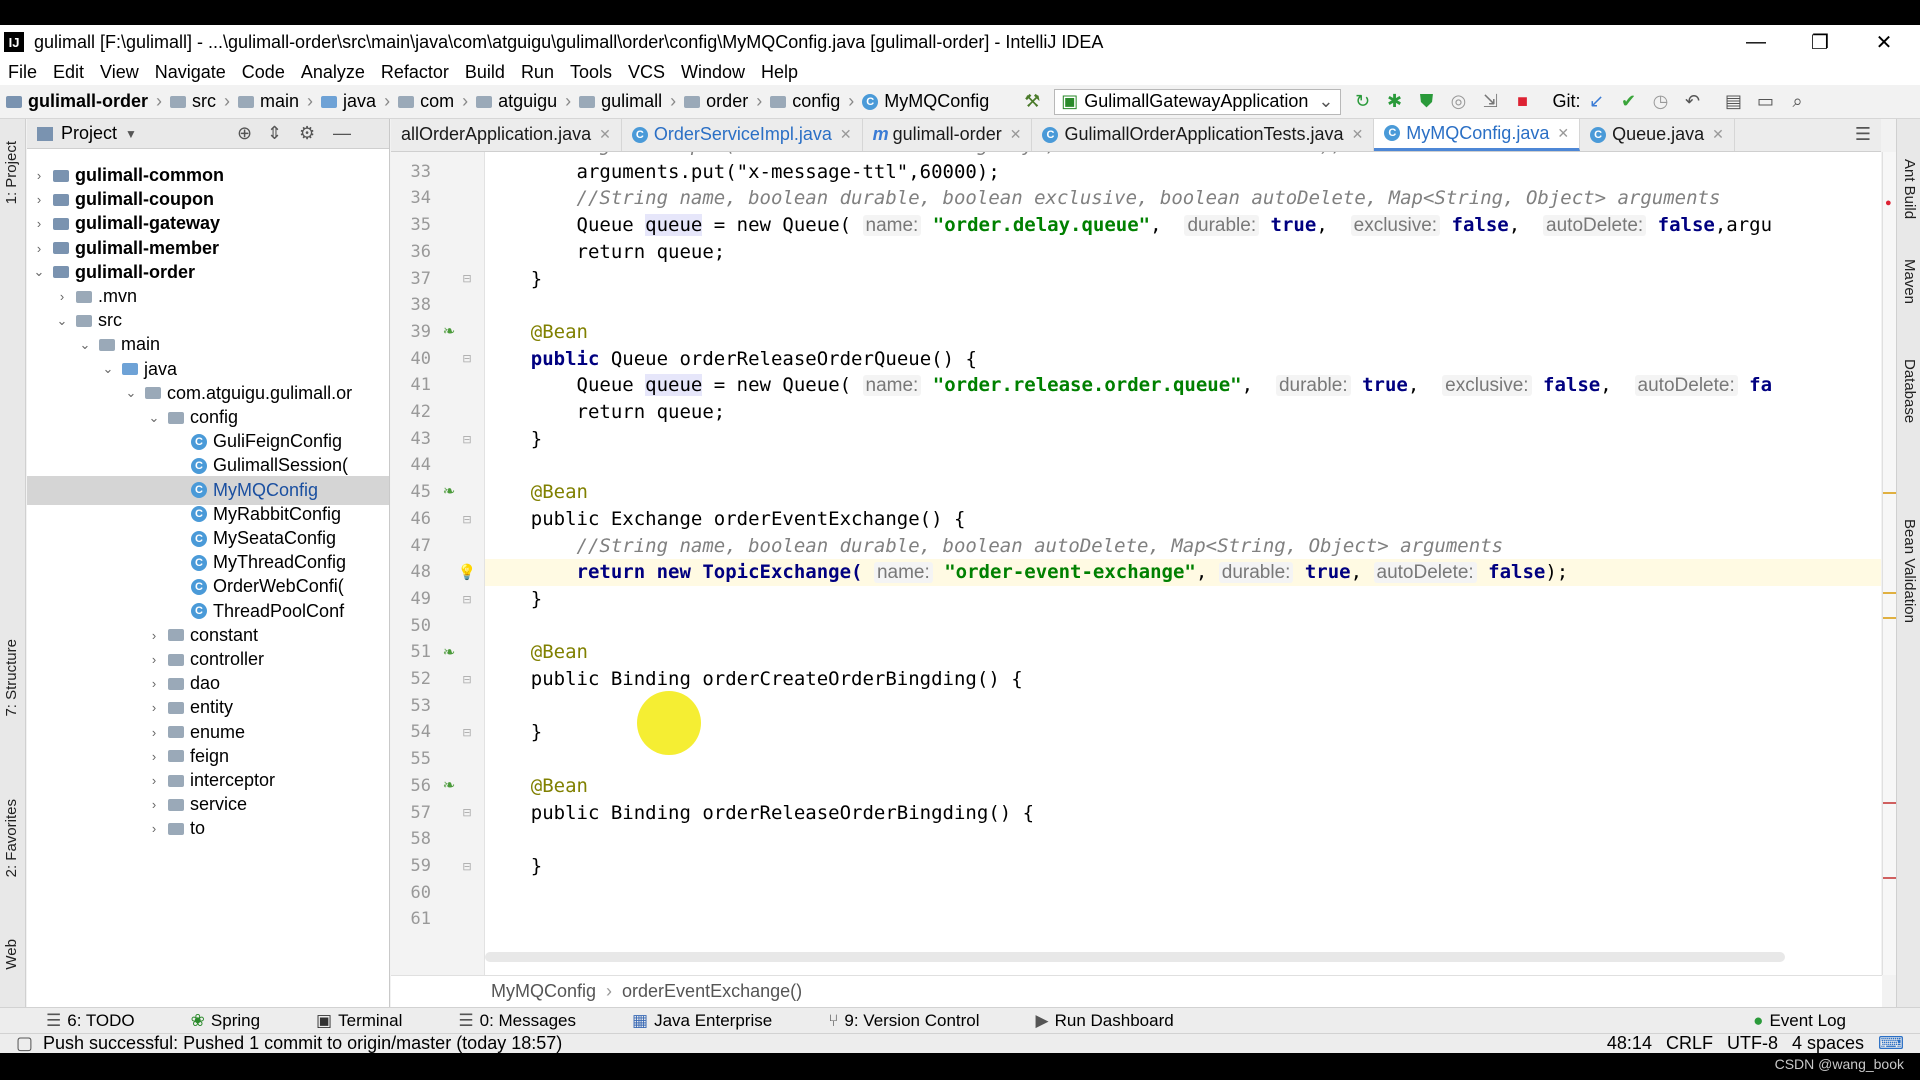 The width and height of the screenshot is (1920, 1080). I want to click on menu-edit: Edit, so click(68, 72).